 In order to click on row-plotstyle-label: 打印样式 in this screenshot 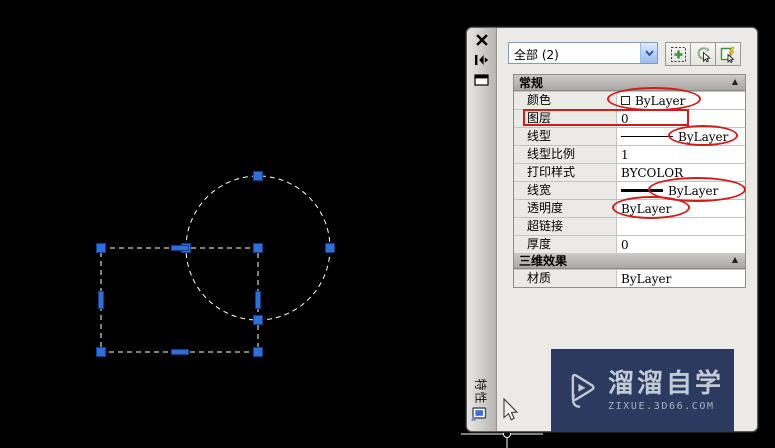, I will do `click(565, 172)`.